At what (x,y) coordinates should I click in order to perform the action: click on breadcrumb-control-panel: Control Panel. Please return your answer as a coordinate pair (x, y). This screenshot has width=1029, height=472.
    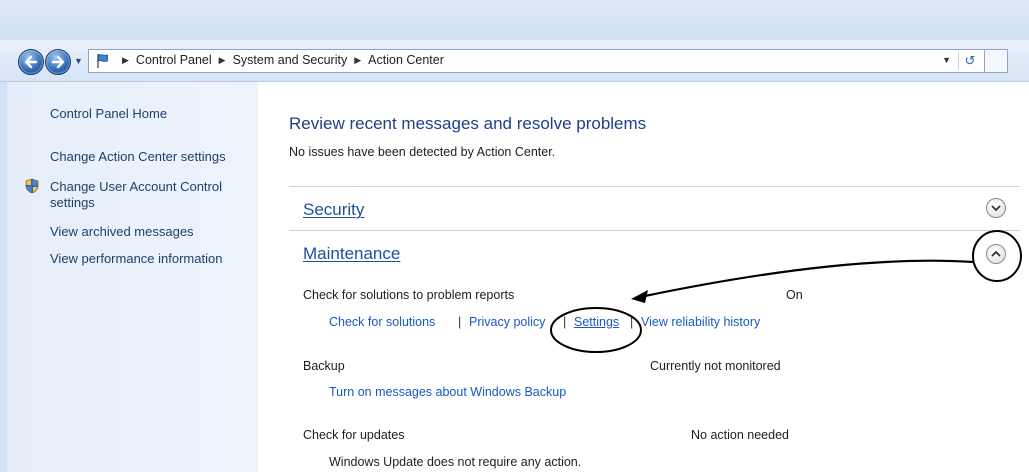
    Looking at the image, I should click on (174, 60).